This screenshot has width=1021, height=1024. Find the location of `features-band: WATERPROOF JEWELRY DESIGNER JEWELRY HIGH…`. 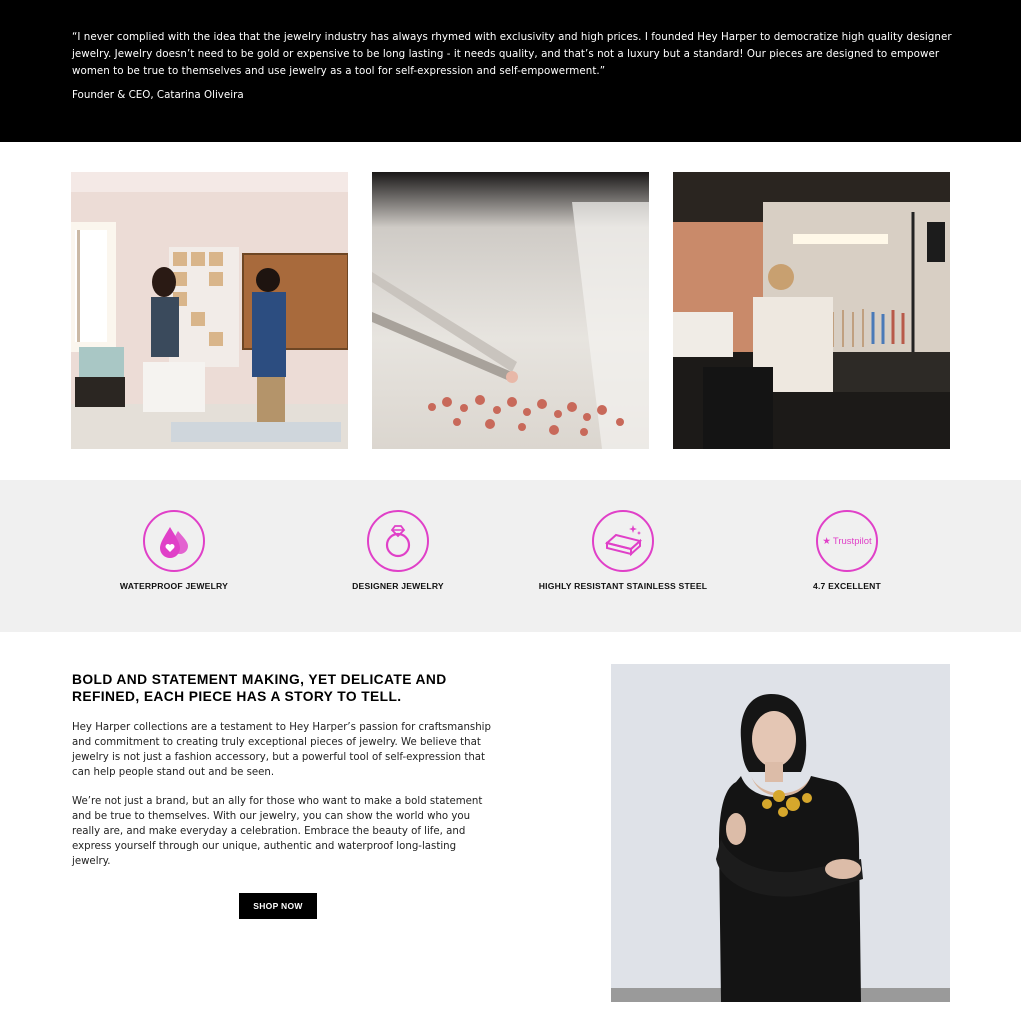

features-band: WATERPROOF JEWELRY DESIGNER JEWELRY HIGH… is located at coordinates (510, 556).